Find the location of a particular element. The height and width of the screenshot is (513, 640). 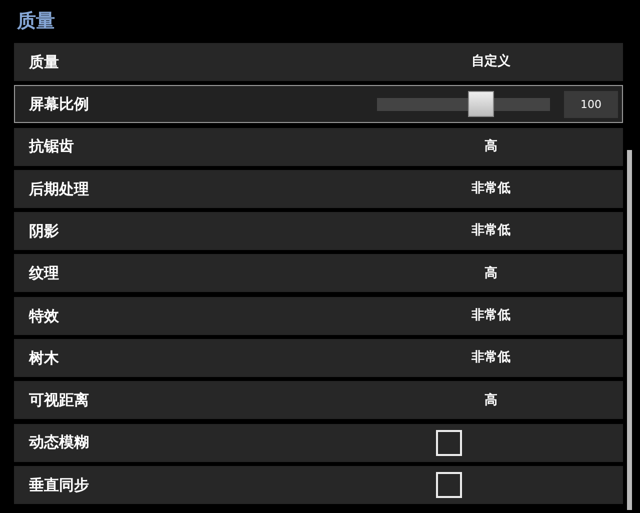

setting-label: 后期处理 is located at coordinates (59, 189).